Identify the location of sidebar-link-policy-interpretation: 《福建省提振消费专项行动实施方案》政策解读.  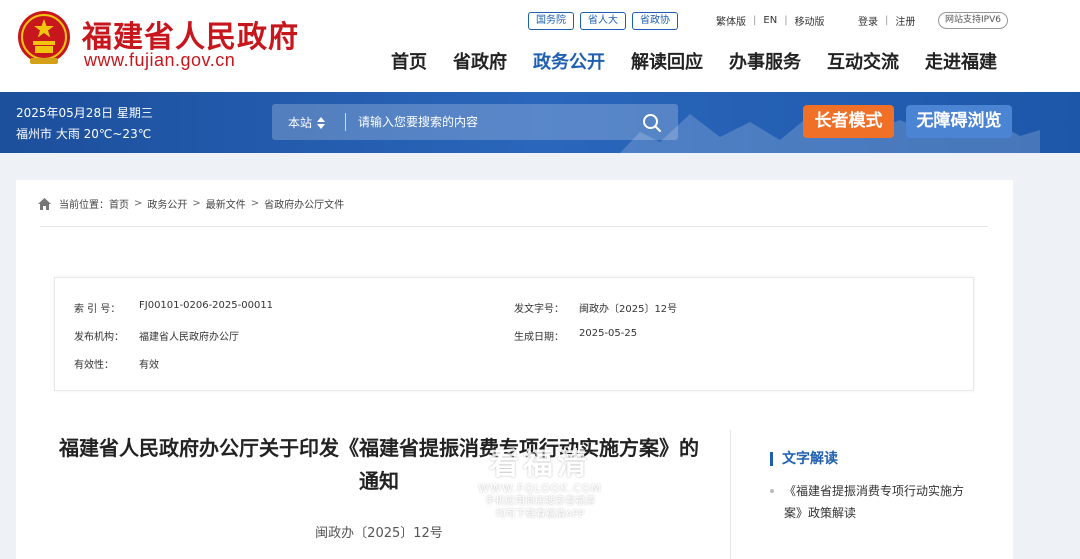
(875, 502).